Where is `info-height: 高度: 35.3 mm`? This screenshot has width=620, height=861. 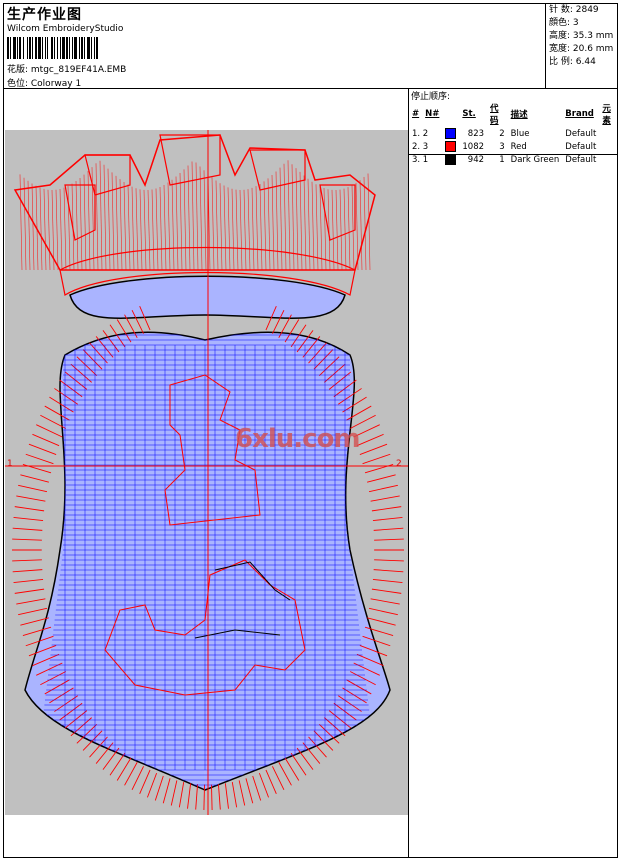
info-height: 高度: 35.3 mm is located at coordinates (581, 36).